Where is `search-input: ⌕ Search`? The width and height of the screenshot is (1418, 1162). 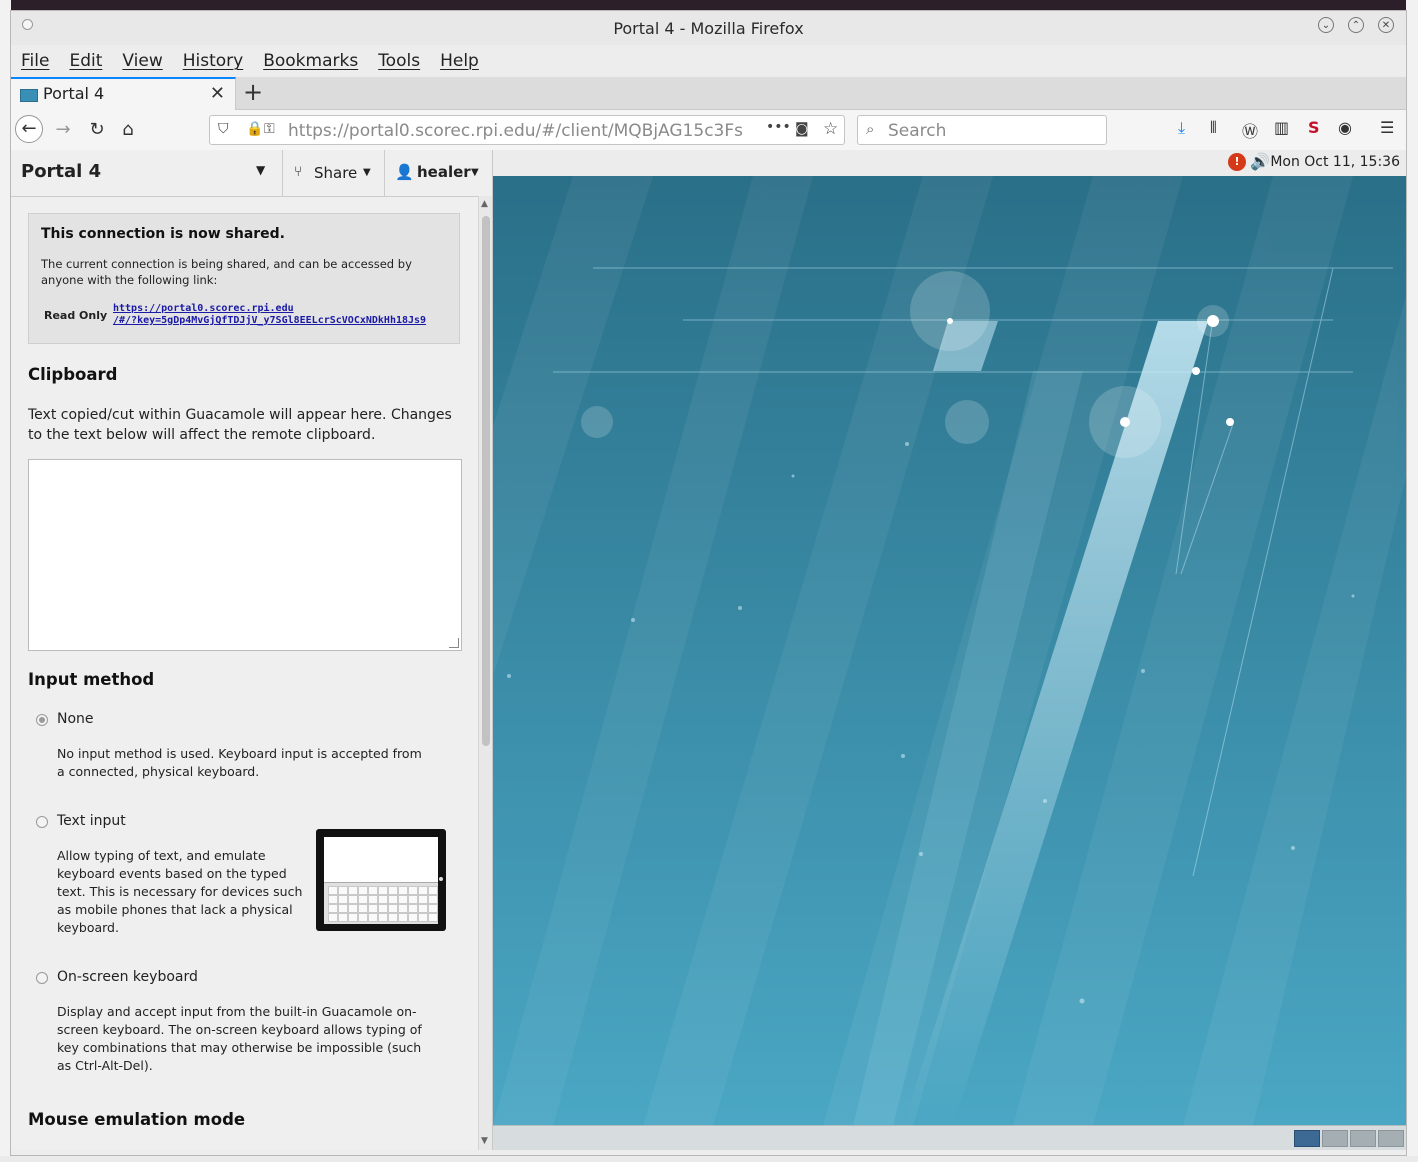 search-input: ⌕ Search is located at coordinates (982, 130).